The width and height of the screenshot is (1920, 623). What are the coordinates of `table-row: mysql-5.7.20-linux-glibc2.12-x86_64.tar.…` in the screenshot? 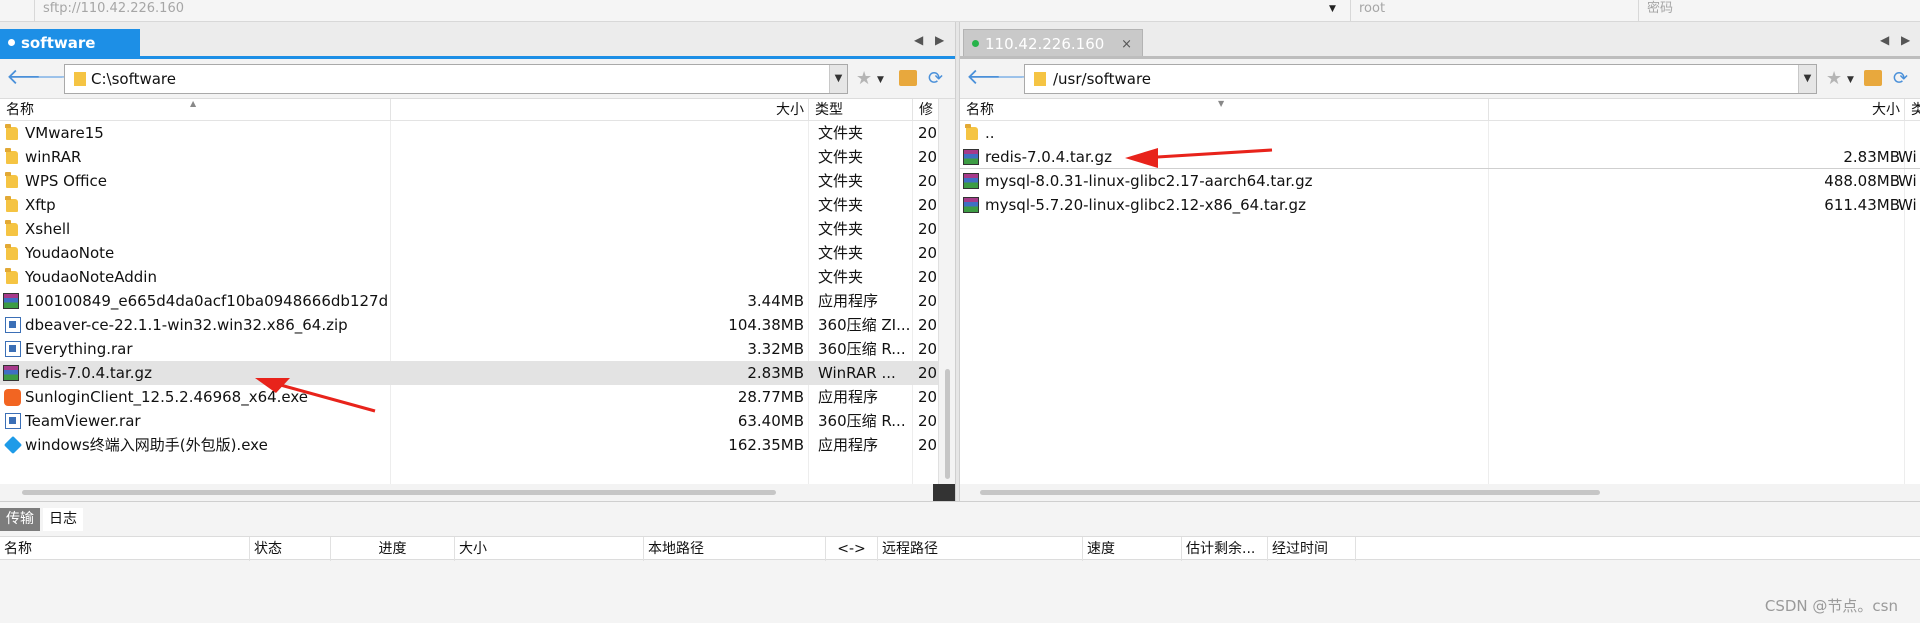 It's located at (1440, 205).